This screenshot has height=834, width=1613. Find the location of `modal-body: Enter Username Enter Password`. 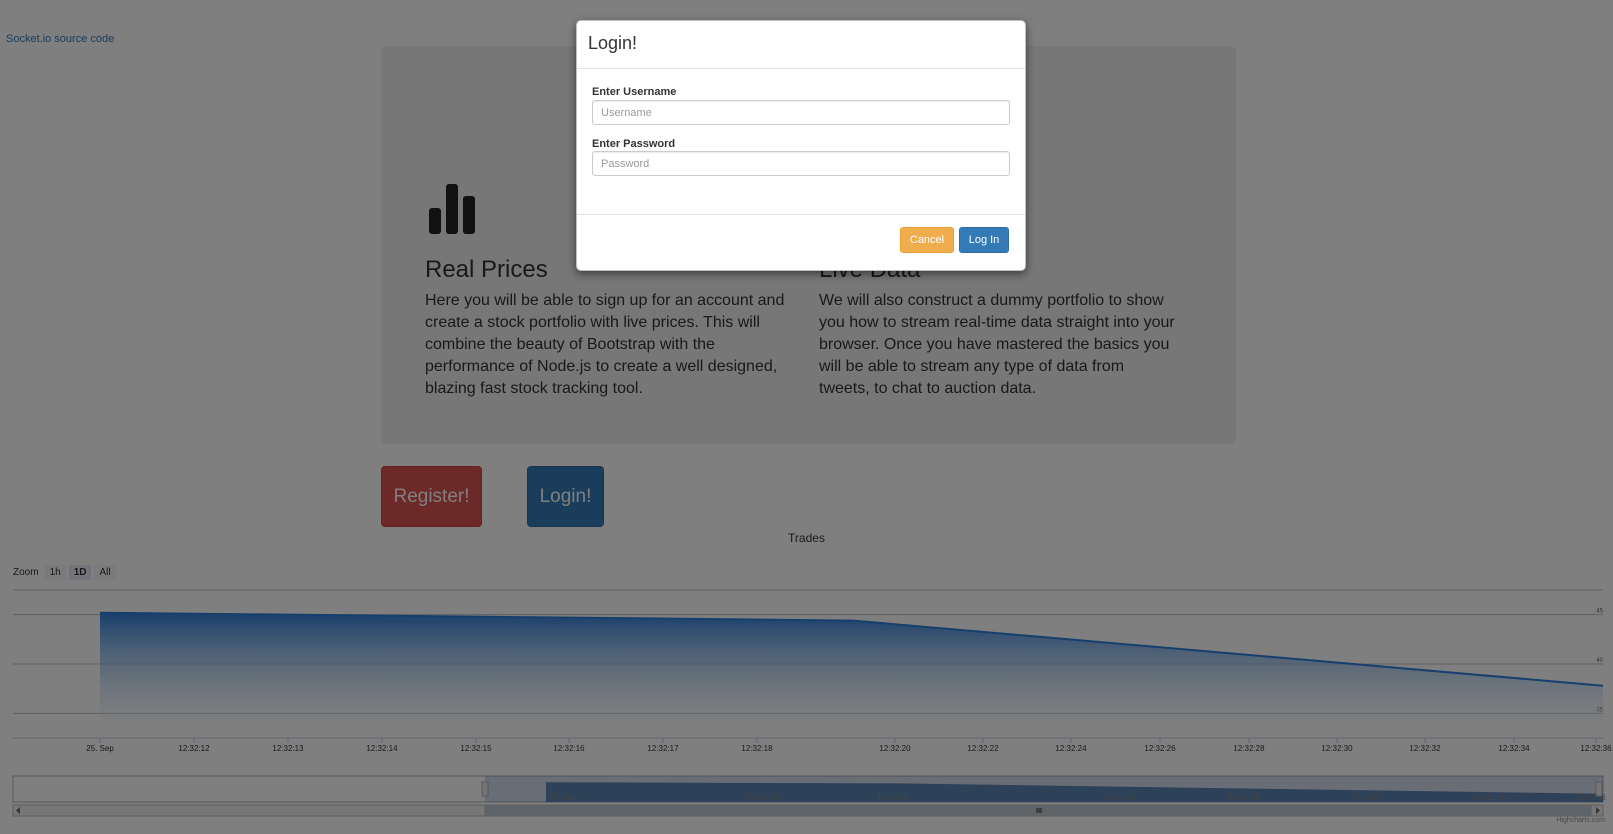

modal-body: Enter Username Enter Password is located at coordinates (801, 142).